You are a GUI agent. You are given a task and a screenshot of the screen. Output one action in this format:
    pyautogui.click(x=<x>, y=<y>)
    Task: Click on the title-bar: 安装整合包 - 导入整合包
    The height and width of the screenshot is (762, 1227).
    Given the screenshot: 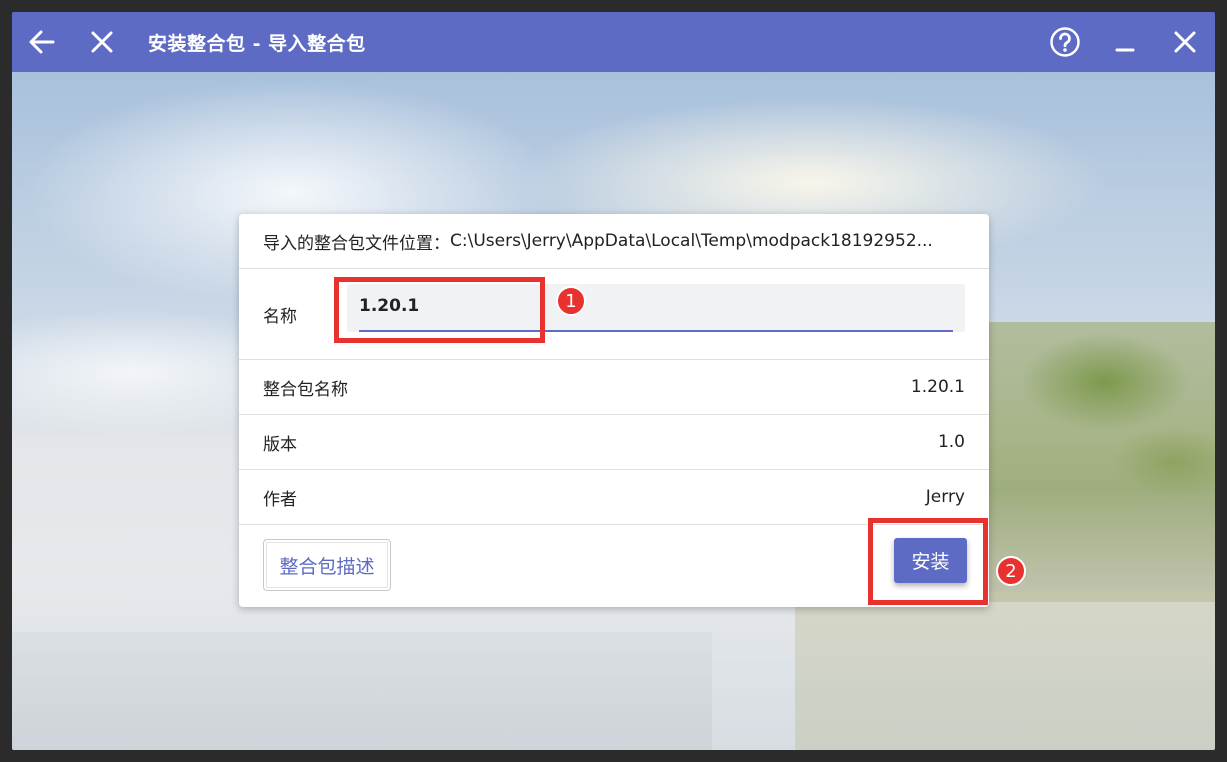 What is the action you would take?
    pyautogui.click(x=613, y=42)
    